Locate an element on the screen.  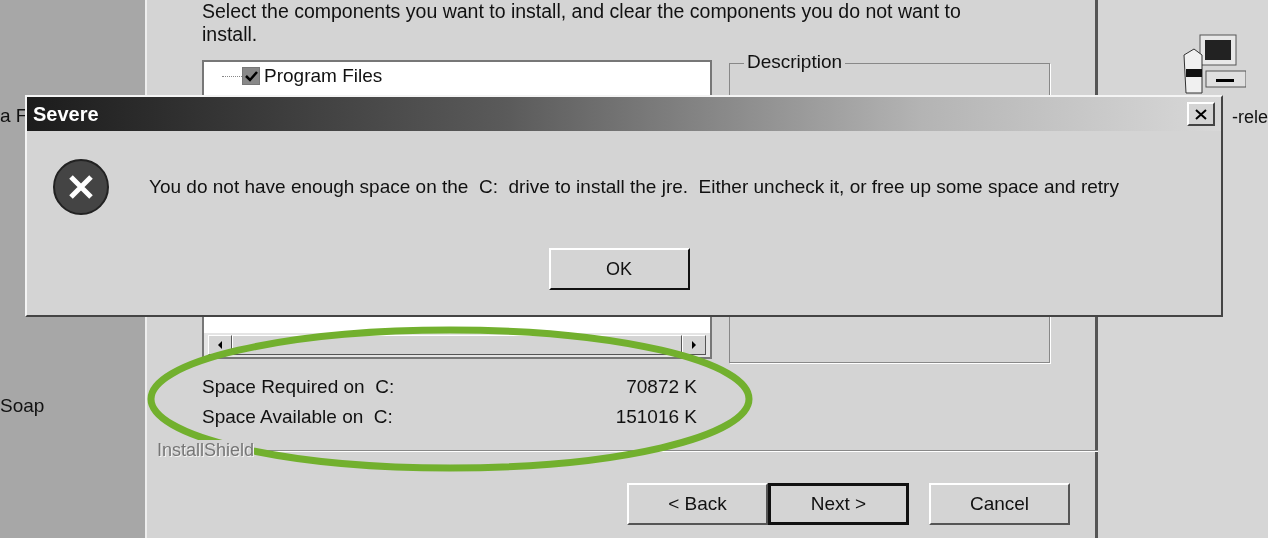
checkbox is located at coordinates (251, 76).